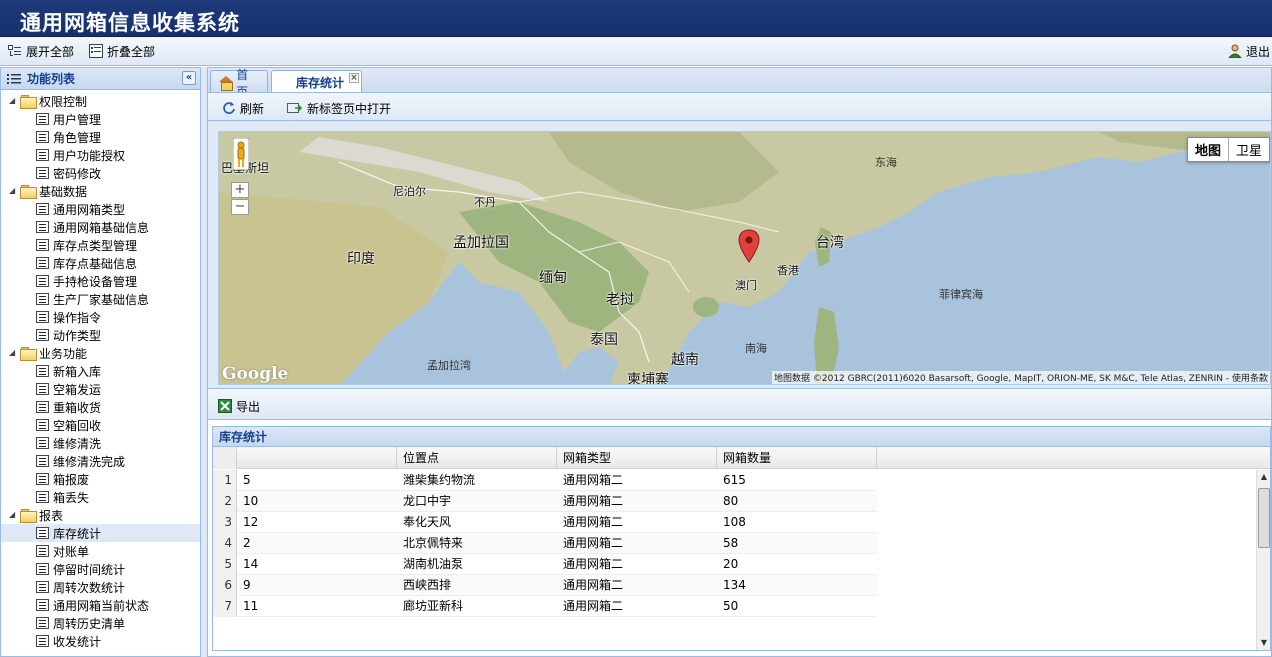 The width and height of the screenshot is (1272, 657). Describe the element at coordinates (545, 564) in the screenshot. I see `table-row: 5 14 湖南机油泵 通用网箱二 20` at that location.